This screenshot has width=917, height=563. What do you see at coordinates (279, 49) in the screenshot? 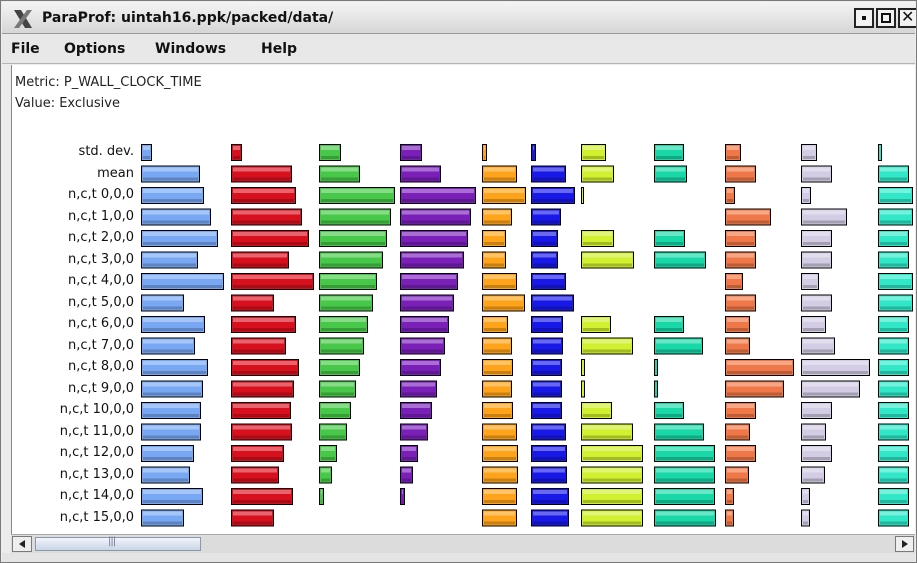
I see `menu-help: Help` at bounding box center [279, 49].